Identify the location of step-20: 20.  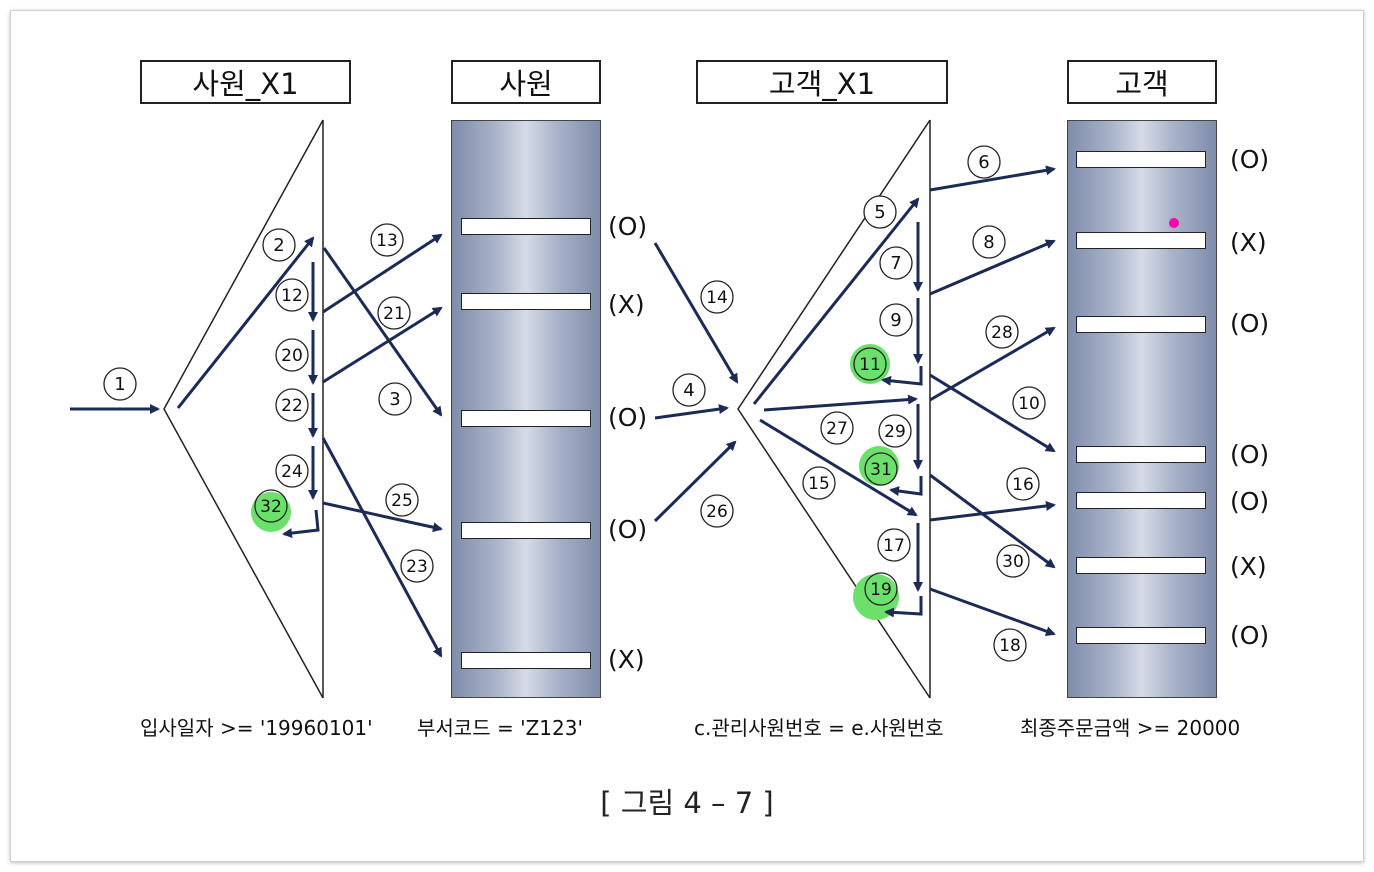
(292, 355).